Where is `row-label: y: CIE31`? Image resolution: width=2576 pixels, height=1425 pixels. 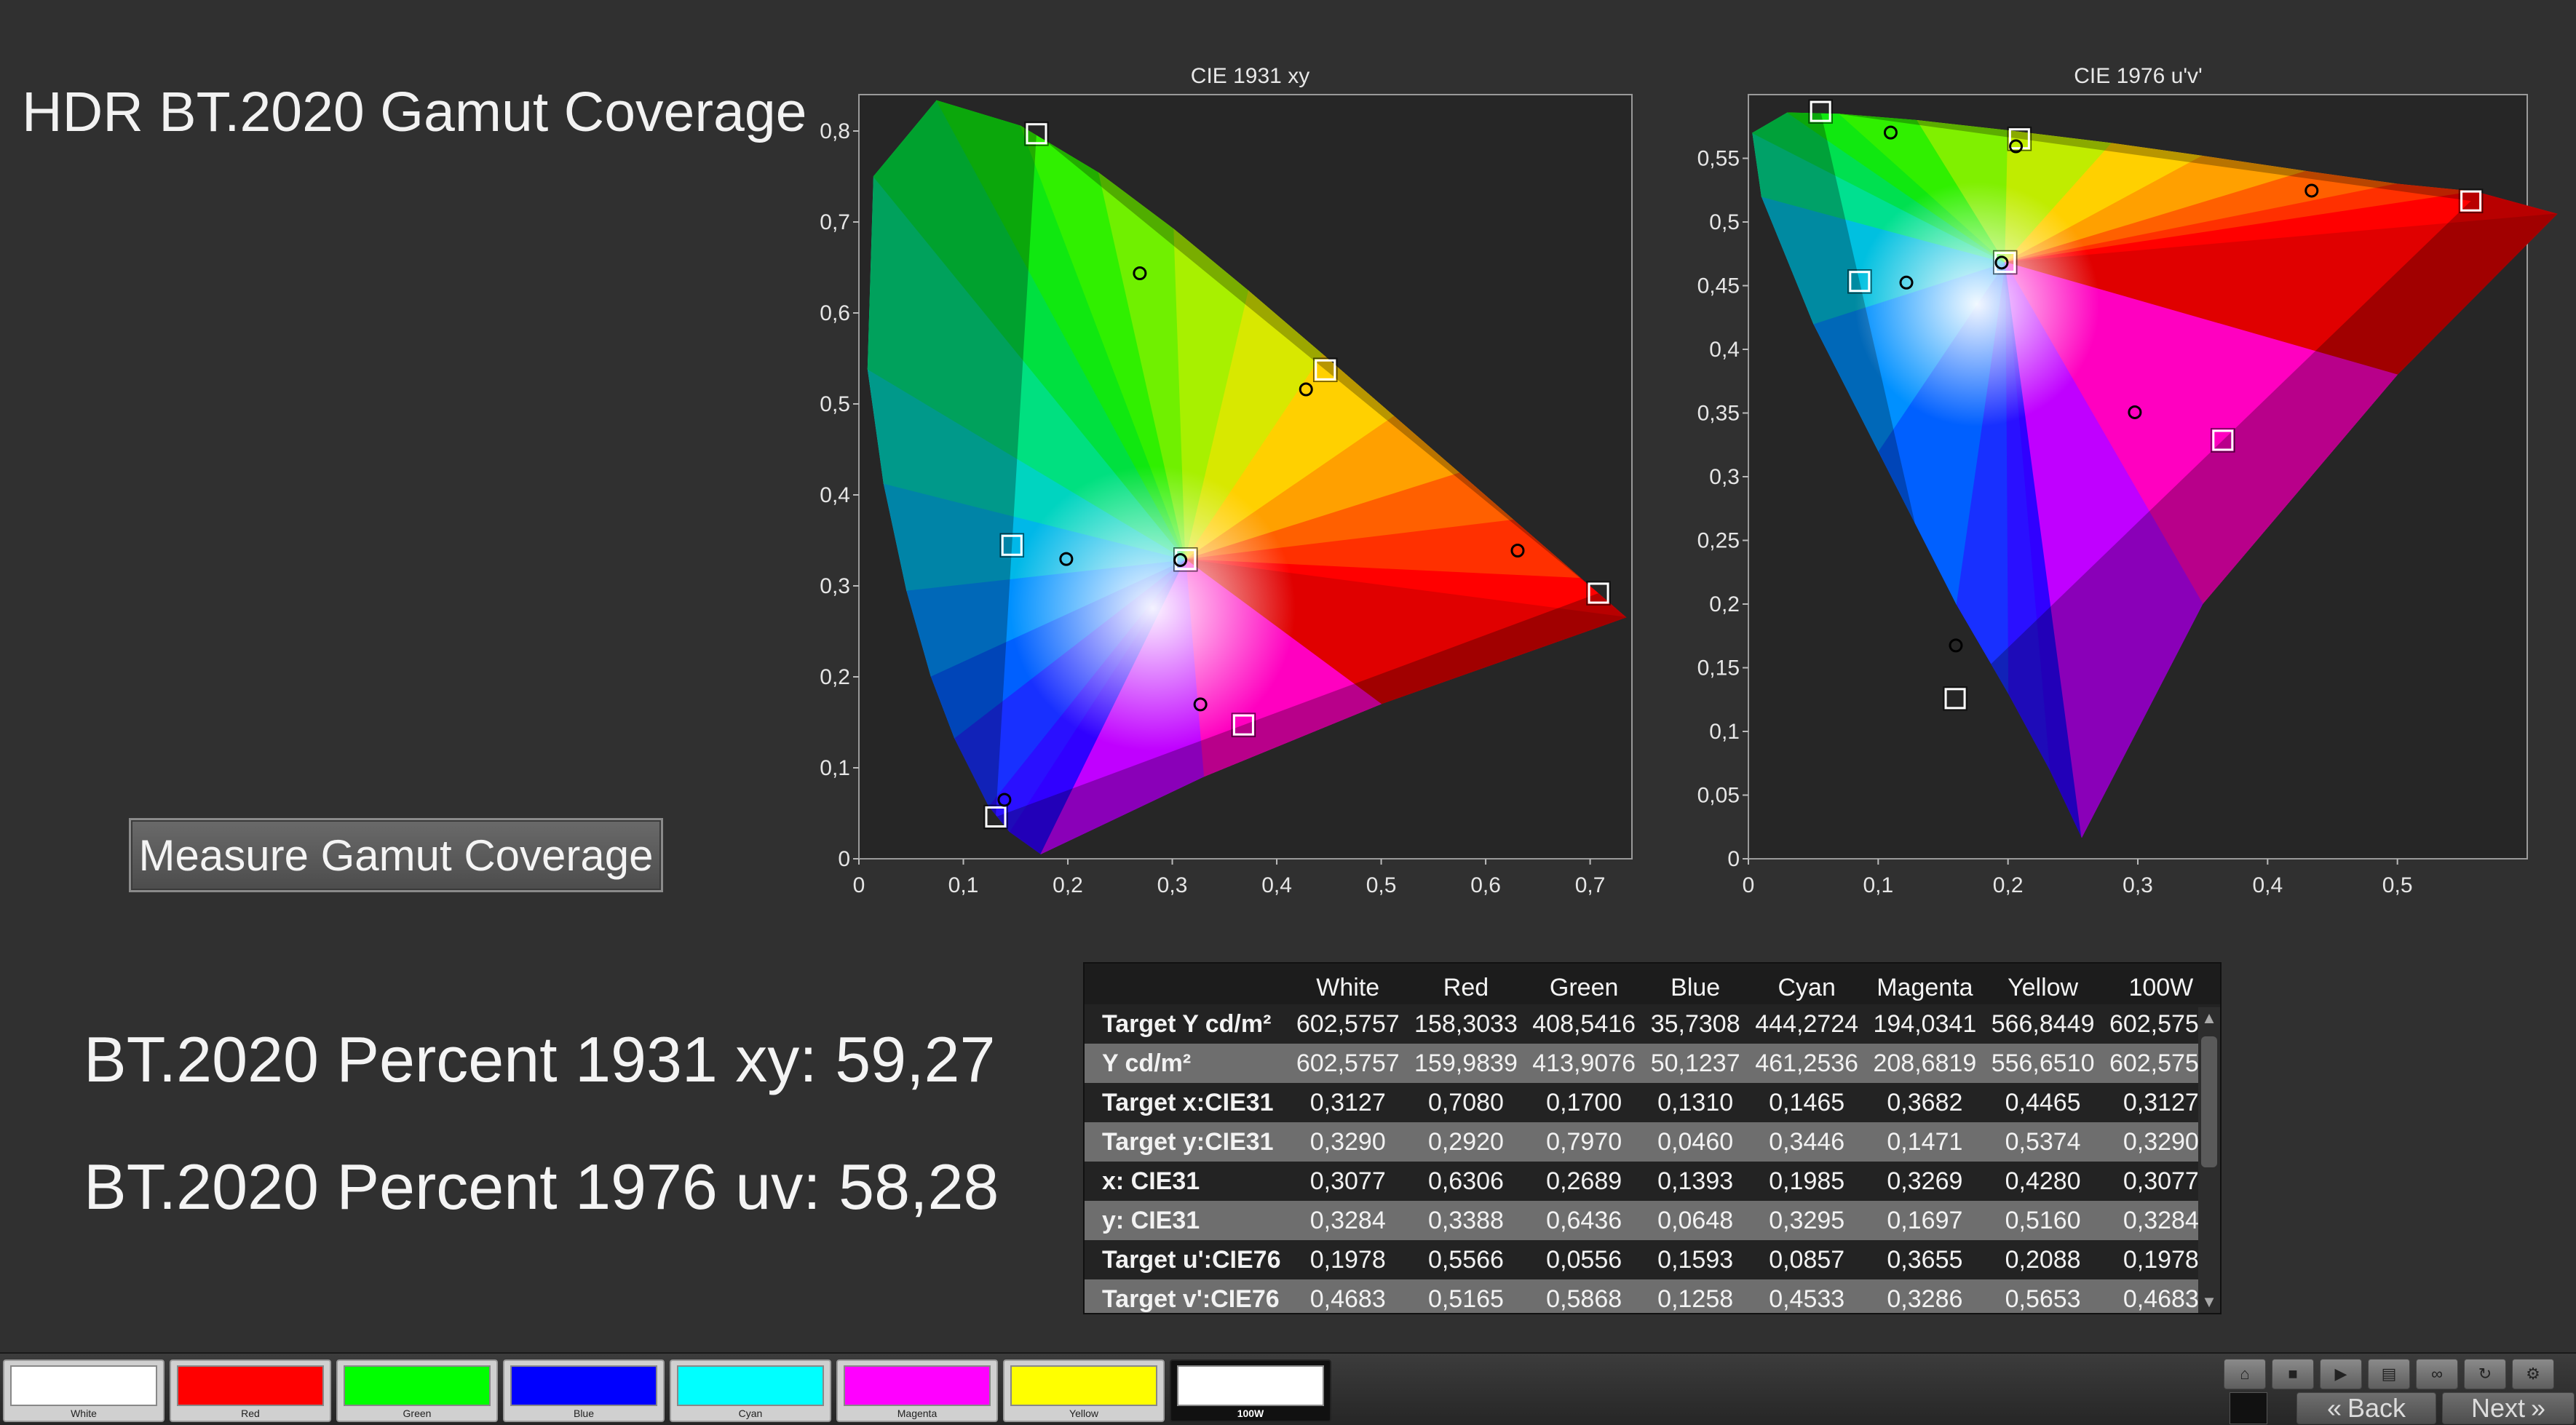 row-label: y: CIE31 is located at coordinates (1187, 1220).